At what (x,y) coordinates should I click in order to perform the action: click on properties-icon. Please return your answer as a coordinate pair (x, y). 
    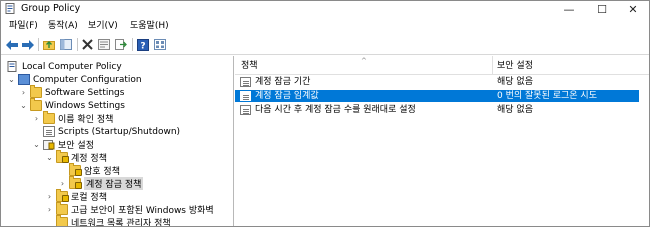
    Looking at the image, I should click on (103, 44).